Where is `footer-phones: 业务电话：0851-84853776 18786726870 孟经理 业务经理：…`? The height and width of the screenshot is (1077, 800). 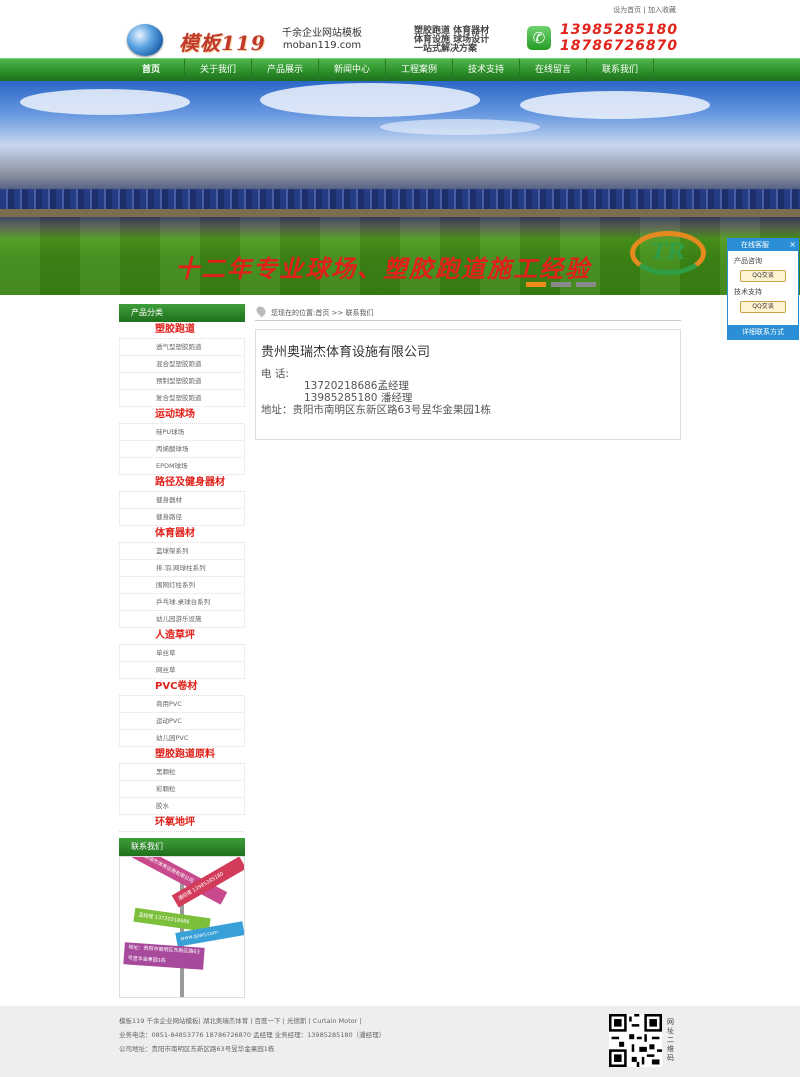 footer-phones: 业务电话：0851-84853776 18786726870 孟经理 业务经理：… is located at coordinates (252, 1035).